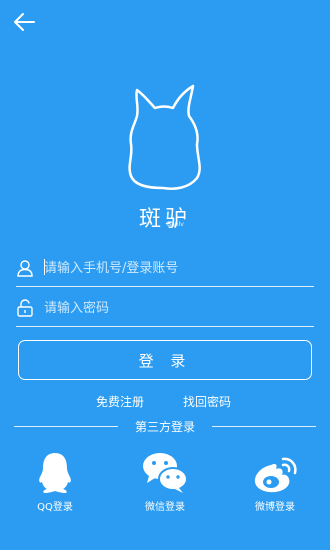 This screenshot has width=330, height=550. What do you see at coordinates (207, 401) in the screenshot?
I see `forgot-password-link: 找回密码` at bounding box center [207, 401].